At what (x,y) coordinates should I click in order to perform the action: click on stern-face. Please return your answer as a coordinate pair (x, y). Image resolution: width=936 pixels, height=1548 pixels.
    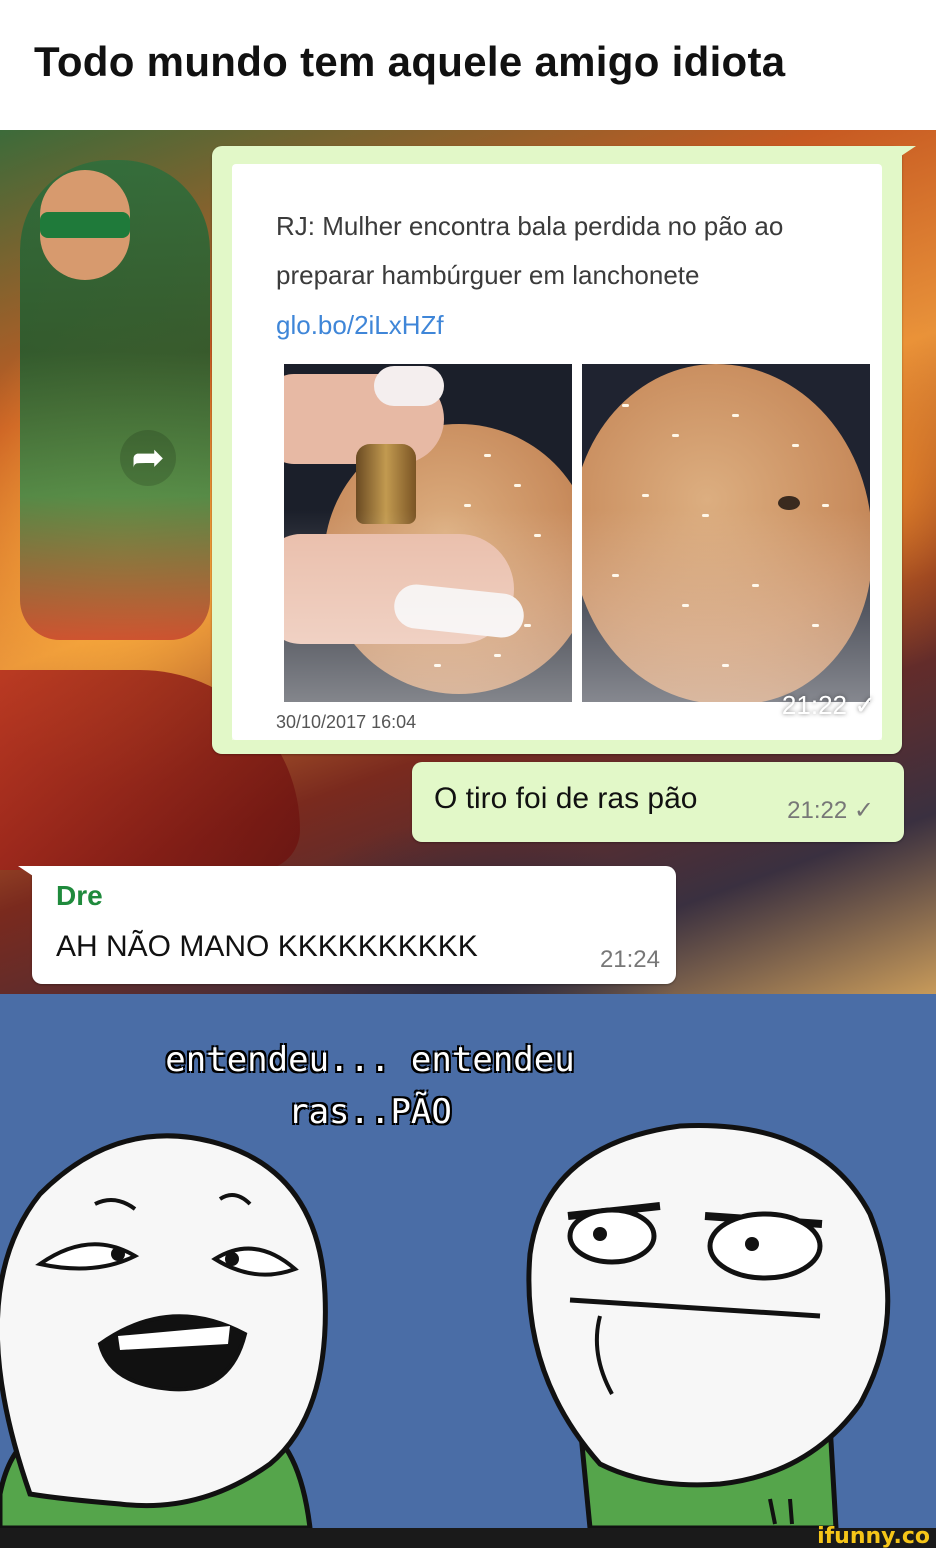
    Looking at the image, I should click on (708, 1305).